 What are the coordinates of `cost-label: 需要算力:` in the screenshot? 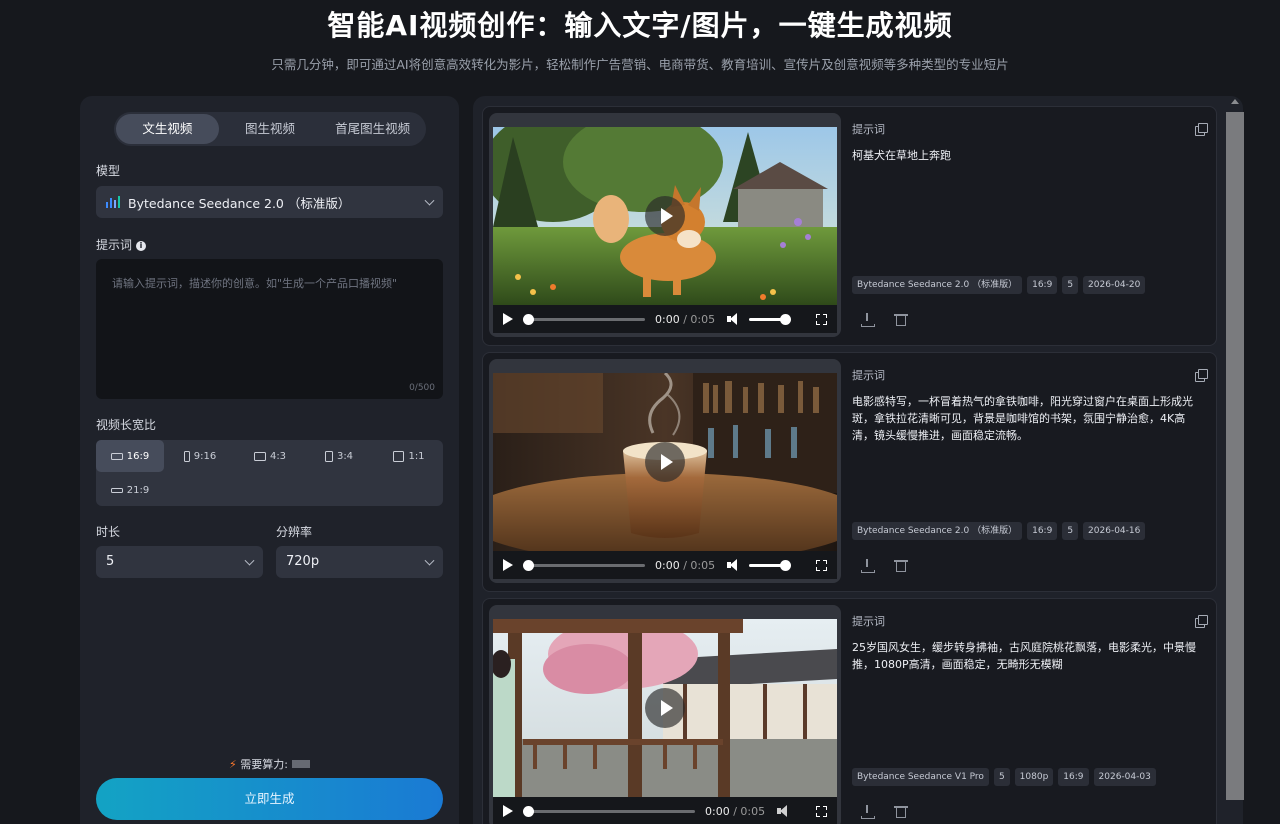 It's located at (264, 764).